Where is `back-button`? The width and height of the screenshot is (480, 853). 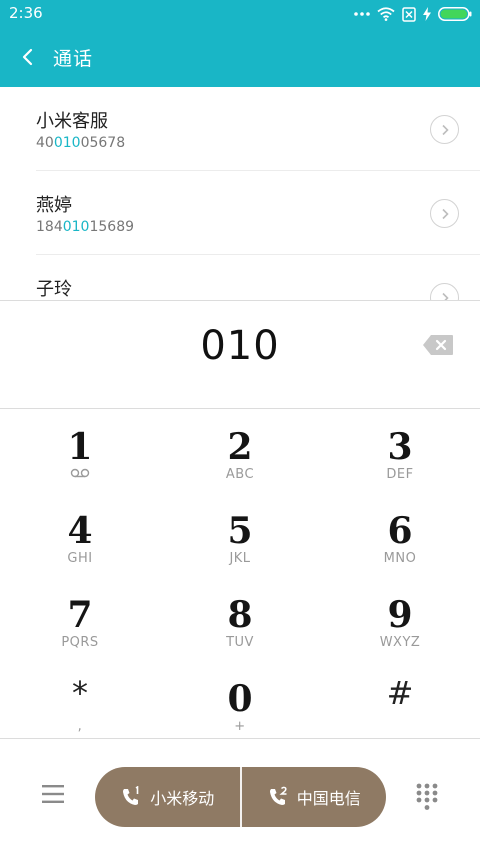 back-button is located at coordinates (29, 57).